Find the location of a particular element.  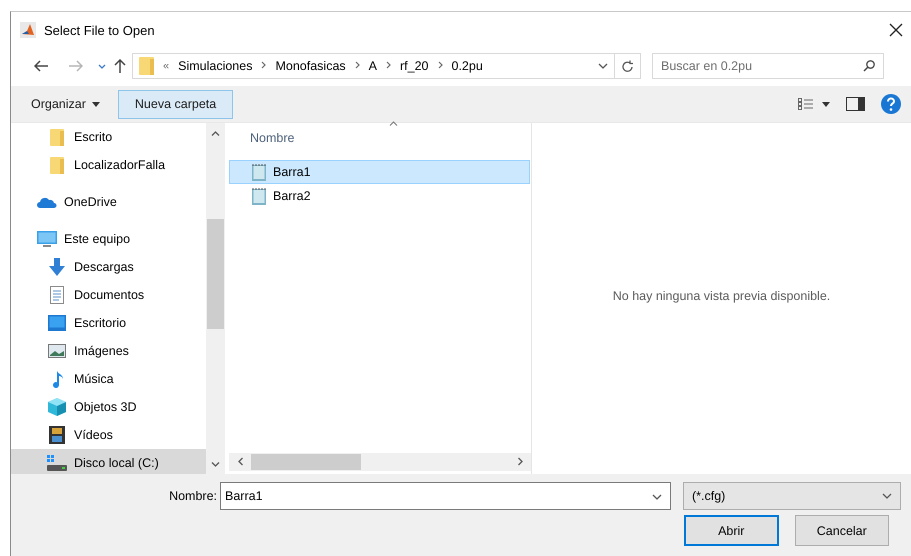

caret-icon is located at coordinates (96, 104).